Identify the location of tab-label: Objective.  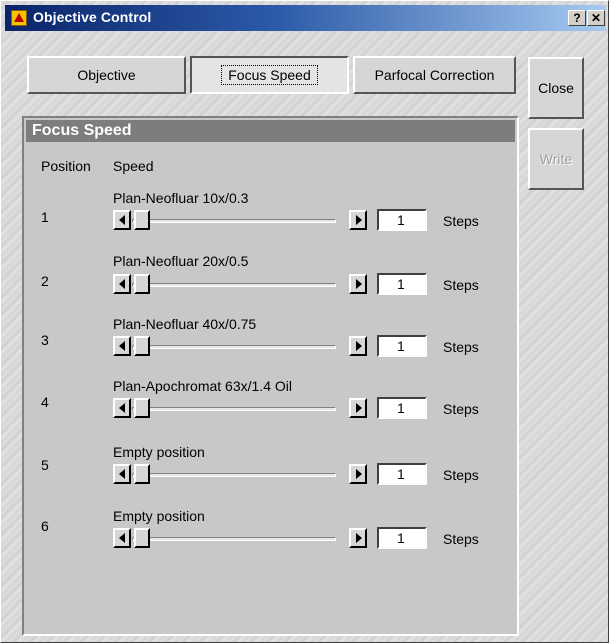
(106, 75).